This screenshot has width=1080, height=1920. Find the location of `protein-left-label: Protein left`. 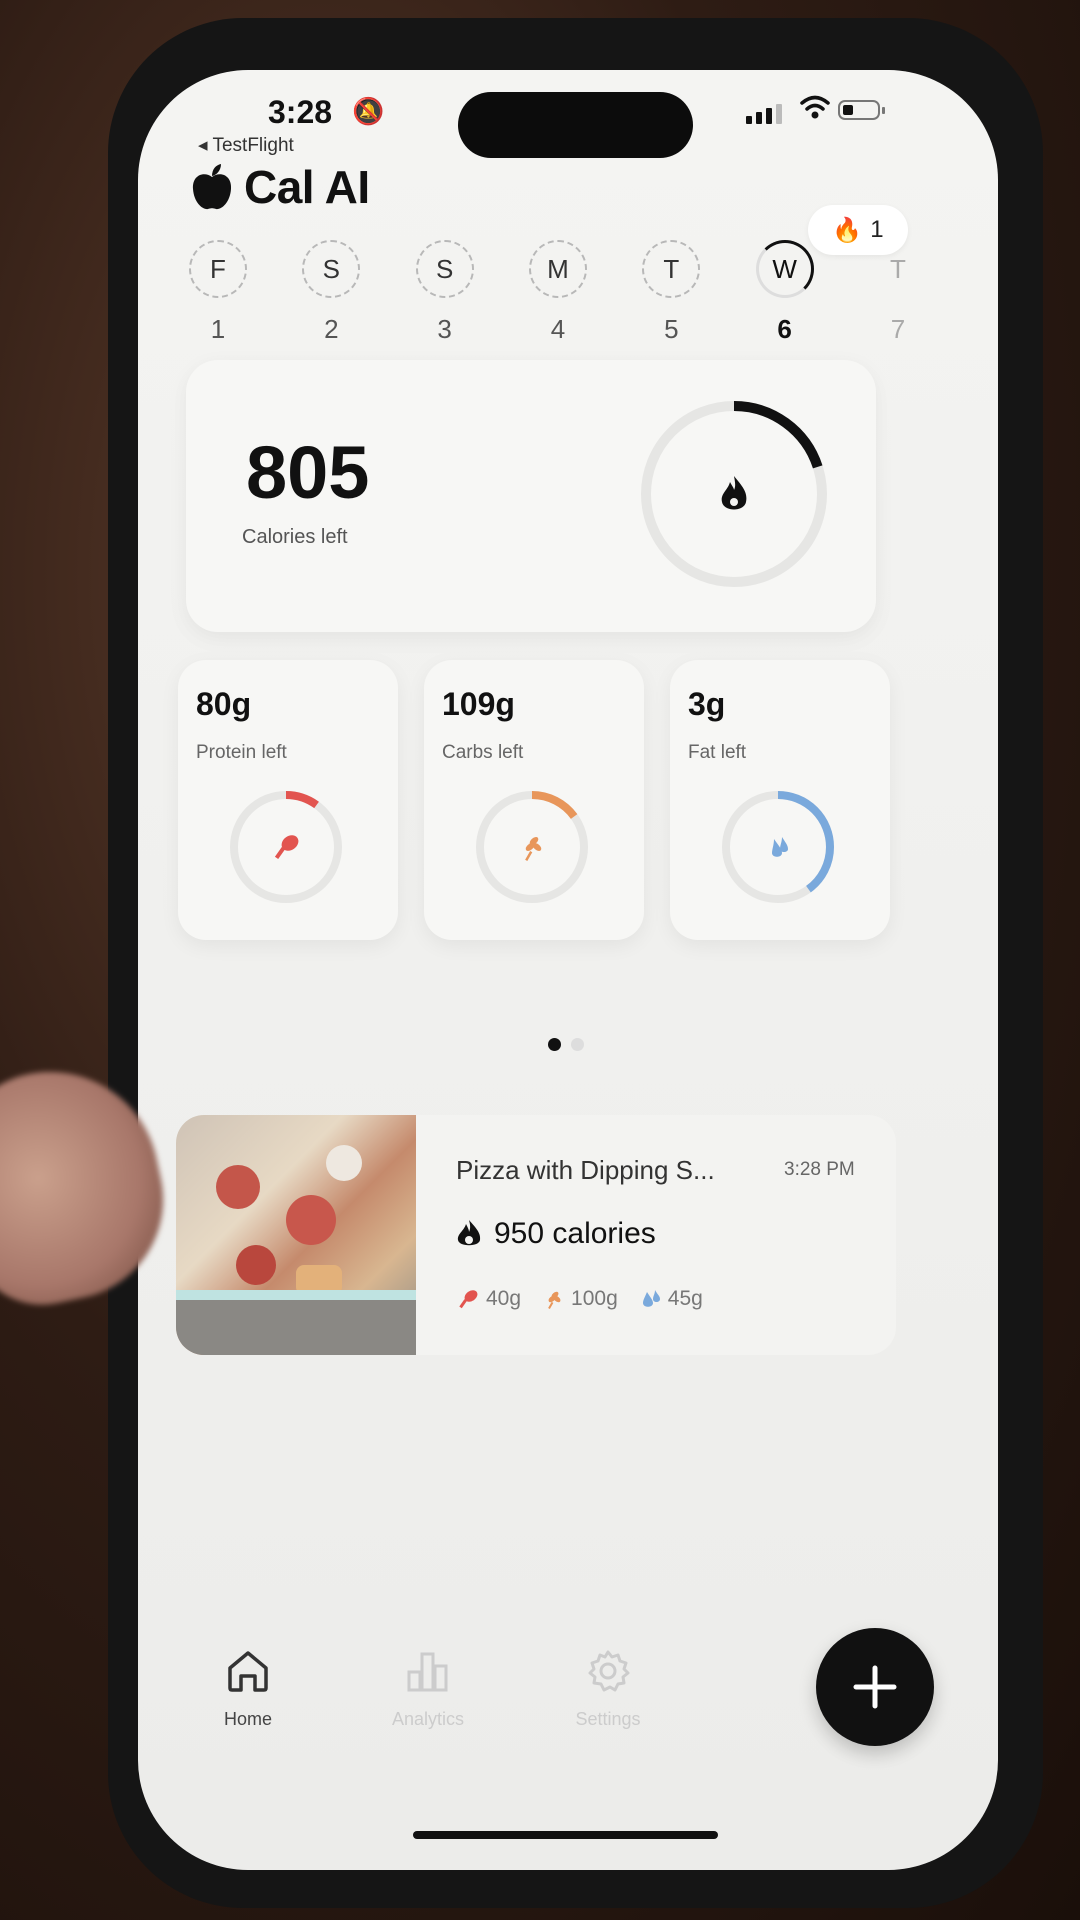

protein-left-label: Protein left is located at coordinates (241, 752).